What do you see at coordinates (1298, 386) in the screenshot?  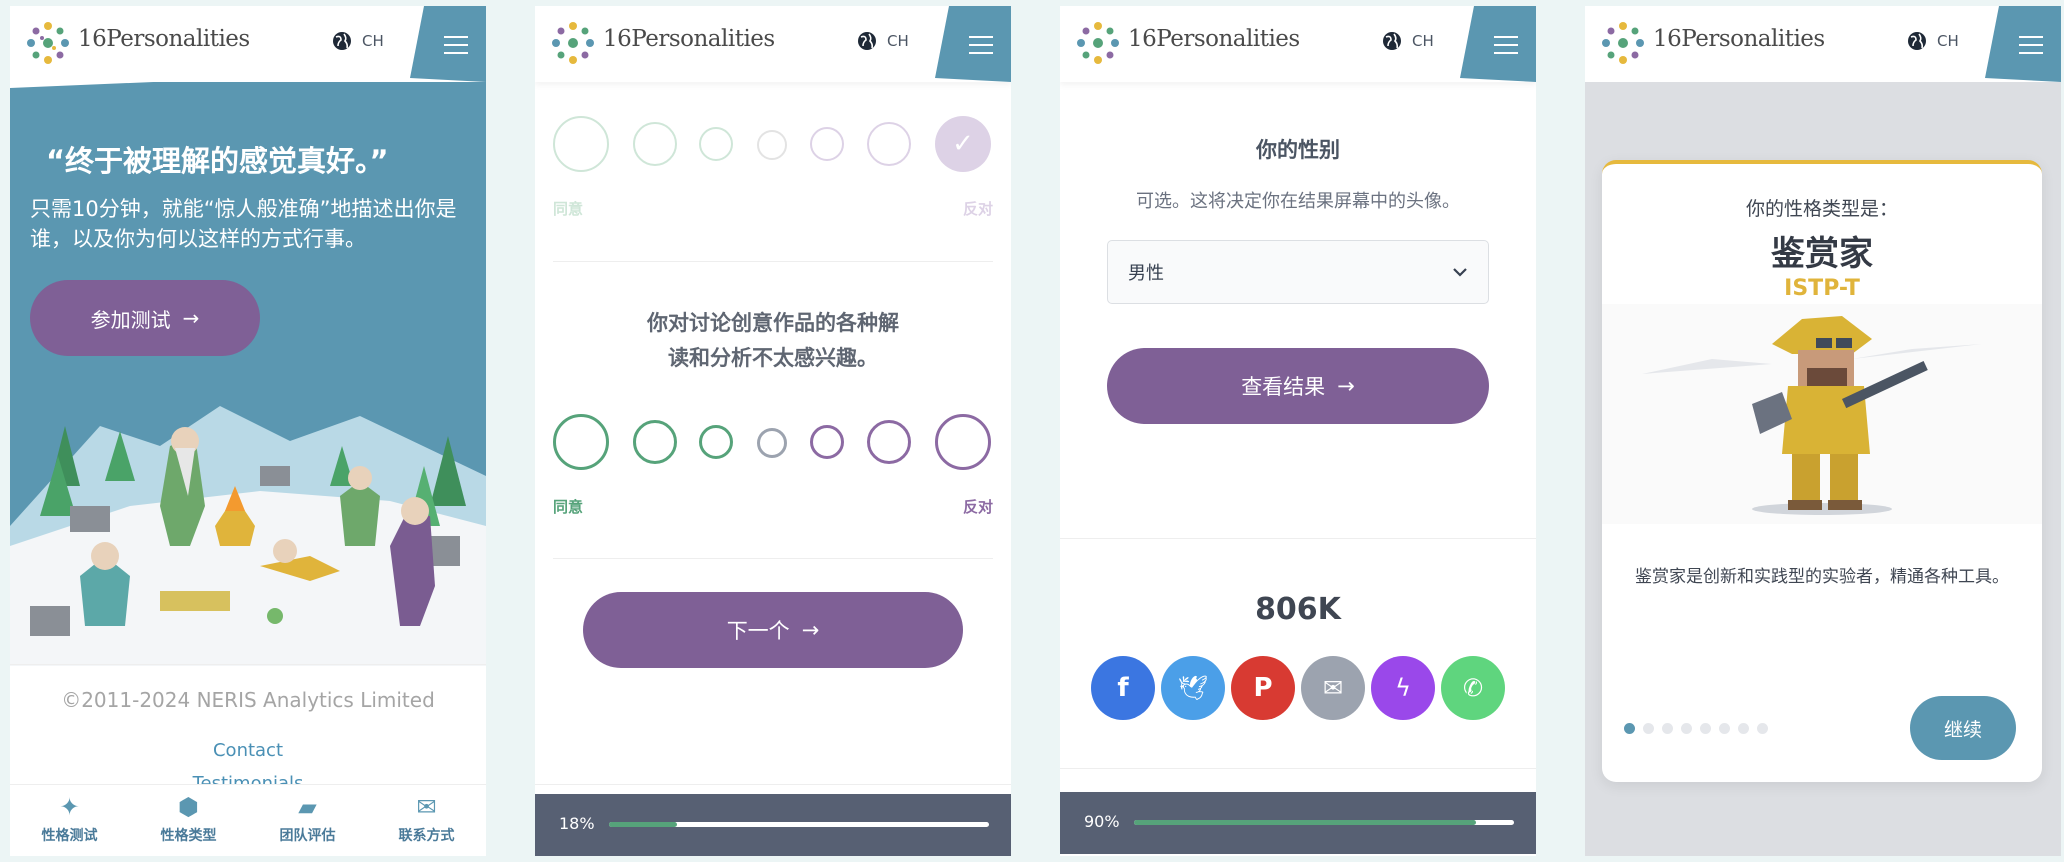 I see `see-results-button: 查看结果 →` at bounding box center [1298, 386].